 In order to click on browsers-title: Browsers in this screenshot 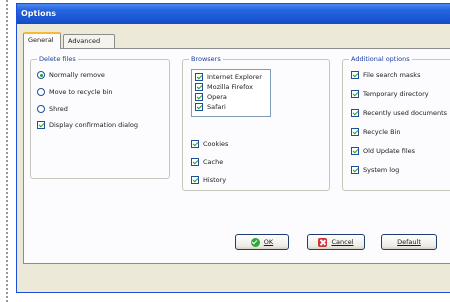, I will do `click(206, 59)`.